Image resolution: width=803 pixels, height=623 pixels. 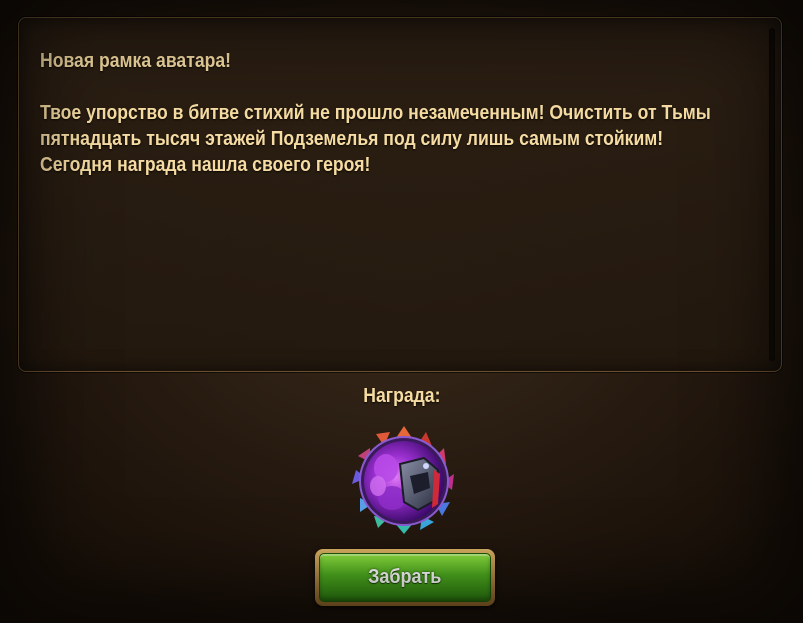 I want to click on reward-heading: Награда:, so click(x=401, y=396).